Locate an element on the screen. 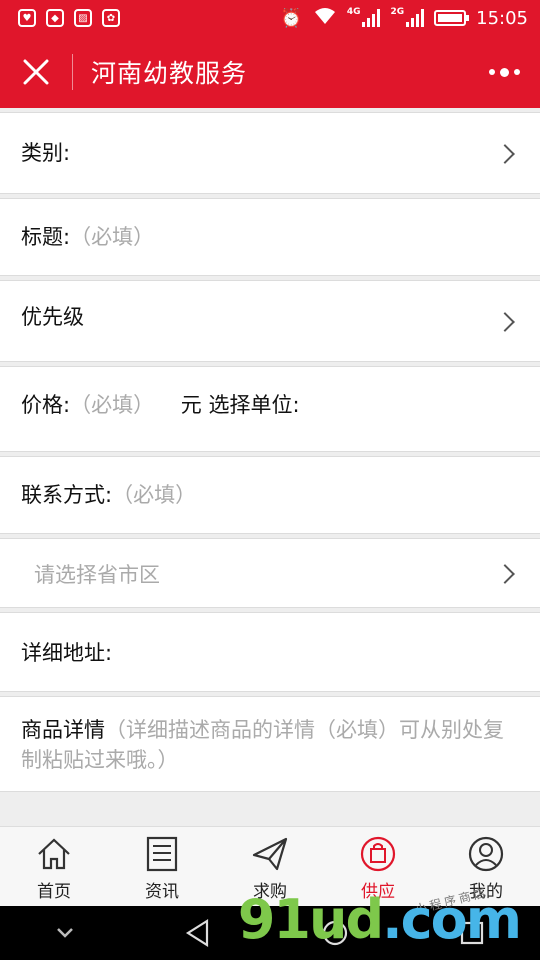 The height and width of the screenshot is (960, 540). details-field-wrap: 商品详情（详细描述商品的详情（必填）可从别处复制粘贴过来哦。） is located at coordinates (270, 745).